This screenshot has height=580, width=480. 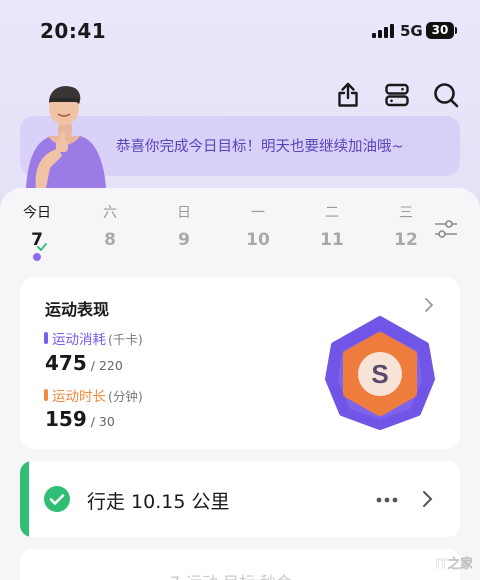 What do you see at coordinates (406, 226) in the screenshot?
I see `day-12: 三 12` at bounding box center [406, 226].